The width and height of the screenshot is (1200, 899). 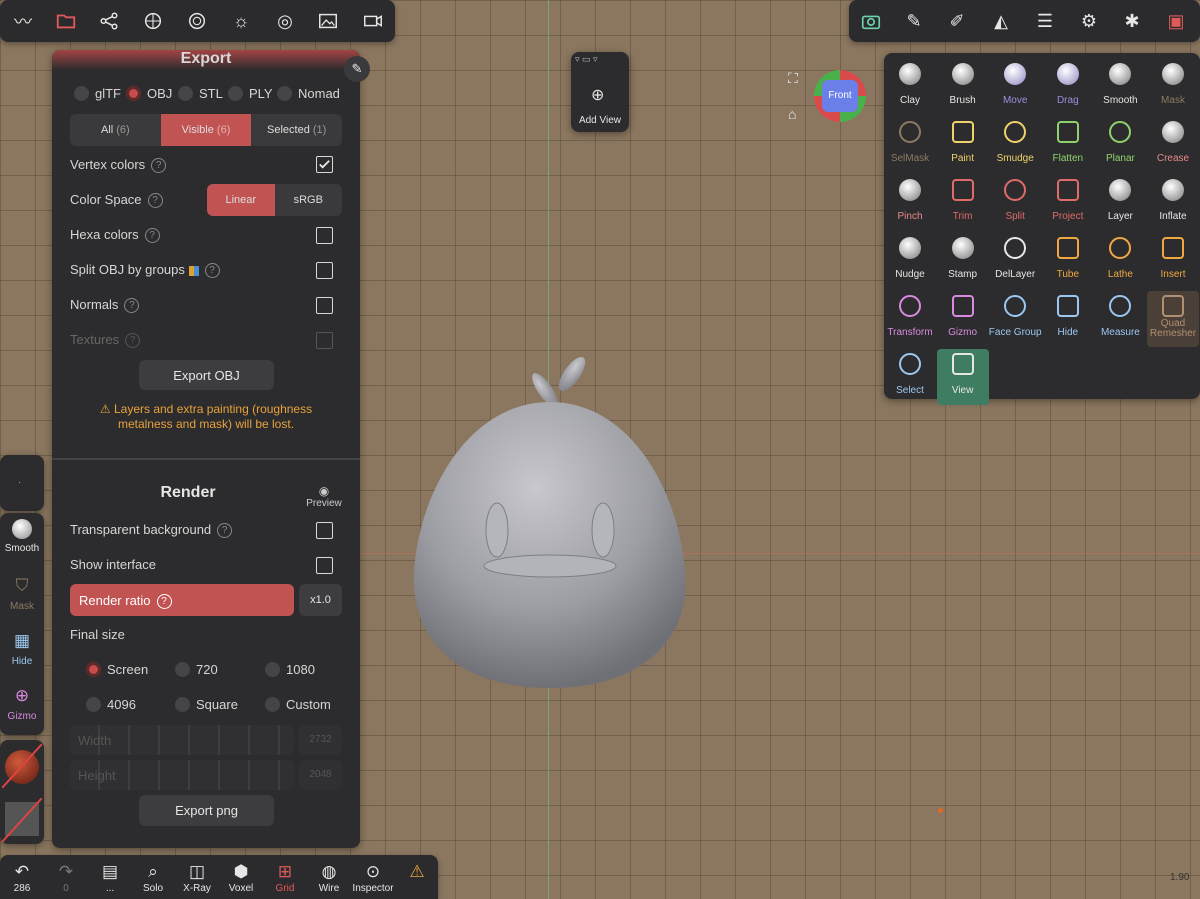 What do you see at coordinates (22, 648) in the screenshot?
I see `left-tool-hide: ▦ Hide` at bounding box center [22, 648].